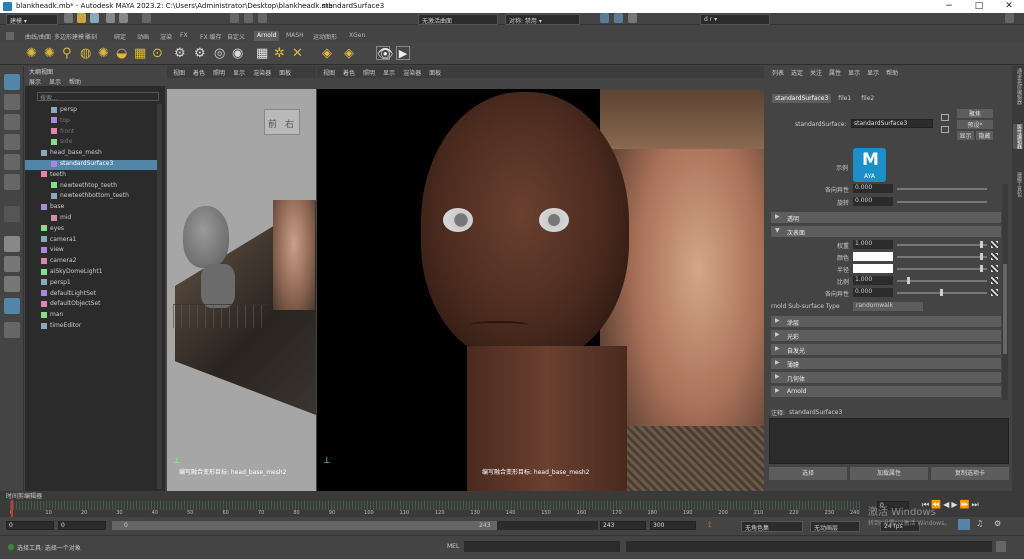  What do you see at coordinates (91, 122) in the screenshot?
I see `outliner-item: top` at bounding box center [91, 122].